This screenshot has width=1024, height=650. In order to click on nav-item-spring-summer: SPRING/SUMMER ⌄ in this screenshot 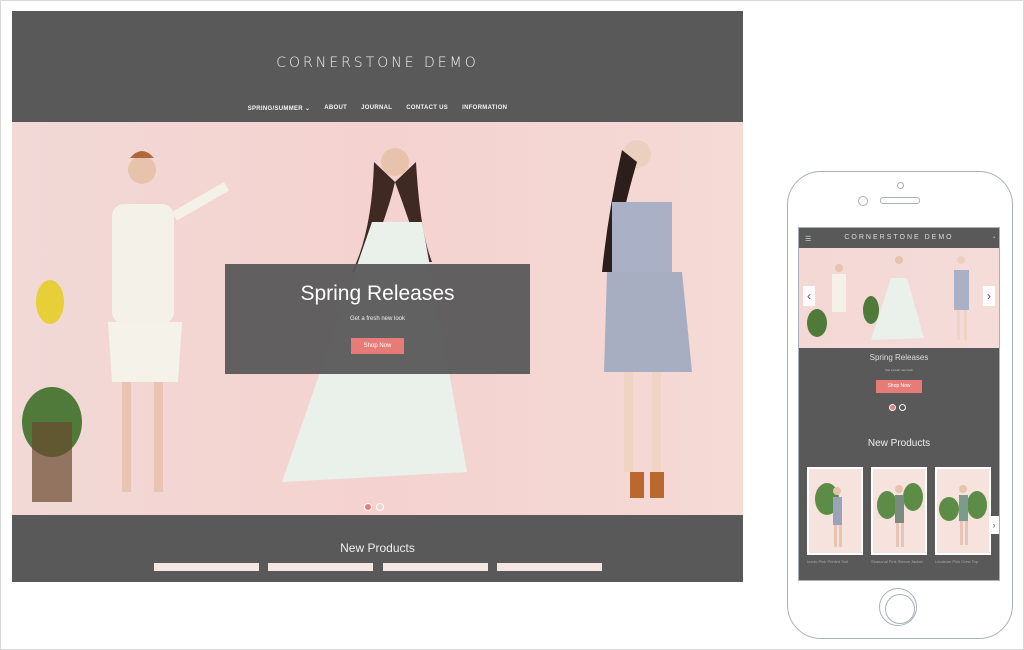, I will do `click(279, 108)`.